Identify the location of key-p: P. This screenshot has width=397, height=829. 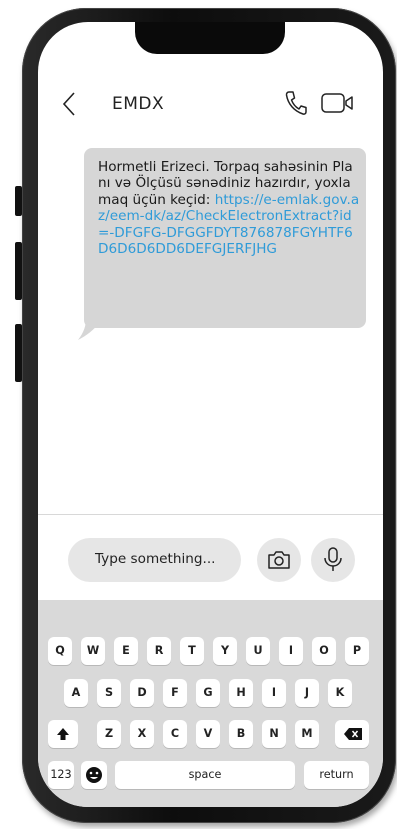
(357, 651).